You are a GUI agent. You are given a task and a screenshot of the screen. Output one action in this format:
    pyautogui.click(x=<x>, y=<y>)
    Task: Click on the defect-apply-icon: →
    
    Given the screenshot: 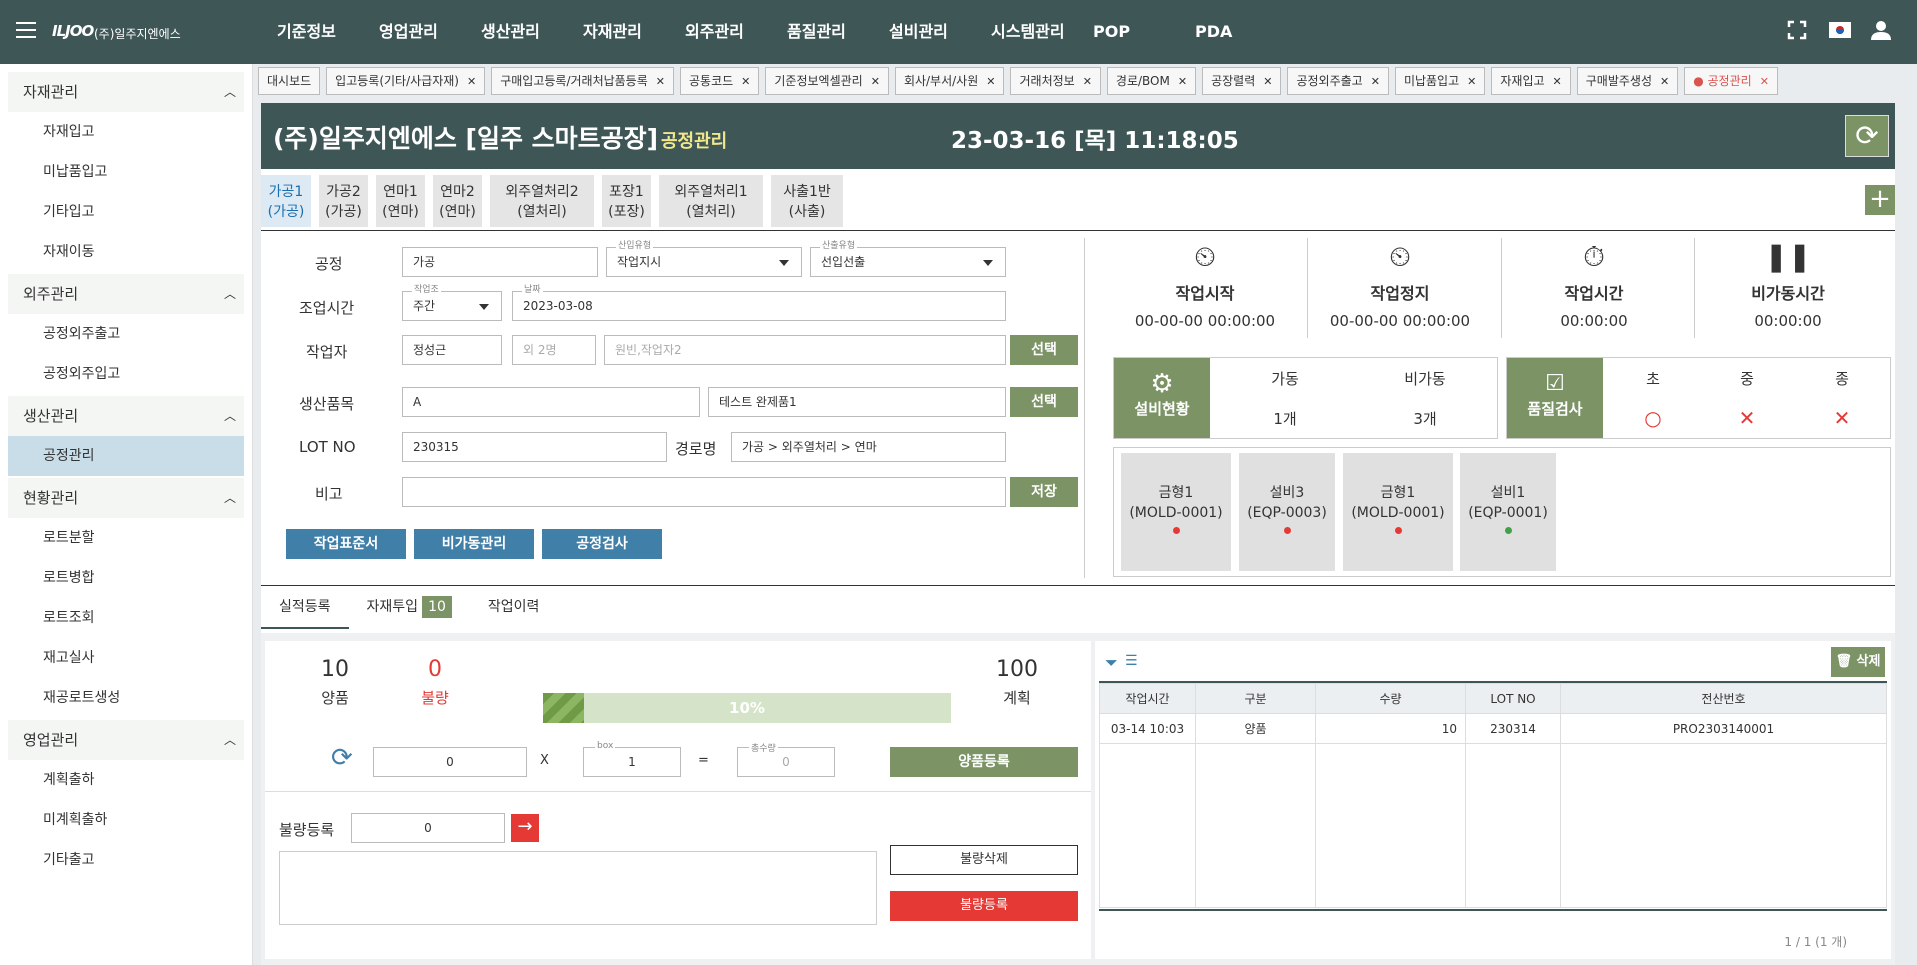 What is the action you would take?
    pyautogui.click(x=525, y=828)
    